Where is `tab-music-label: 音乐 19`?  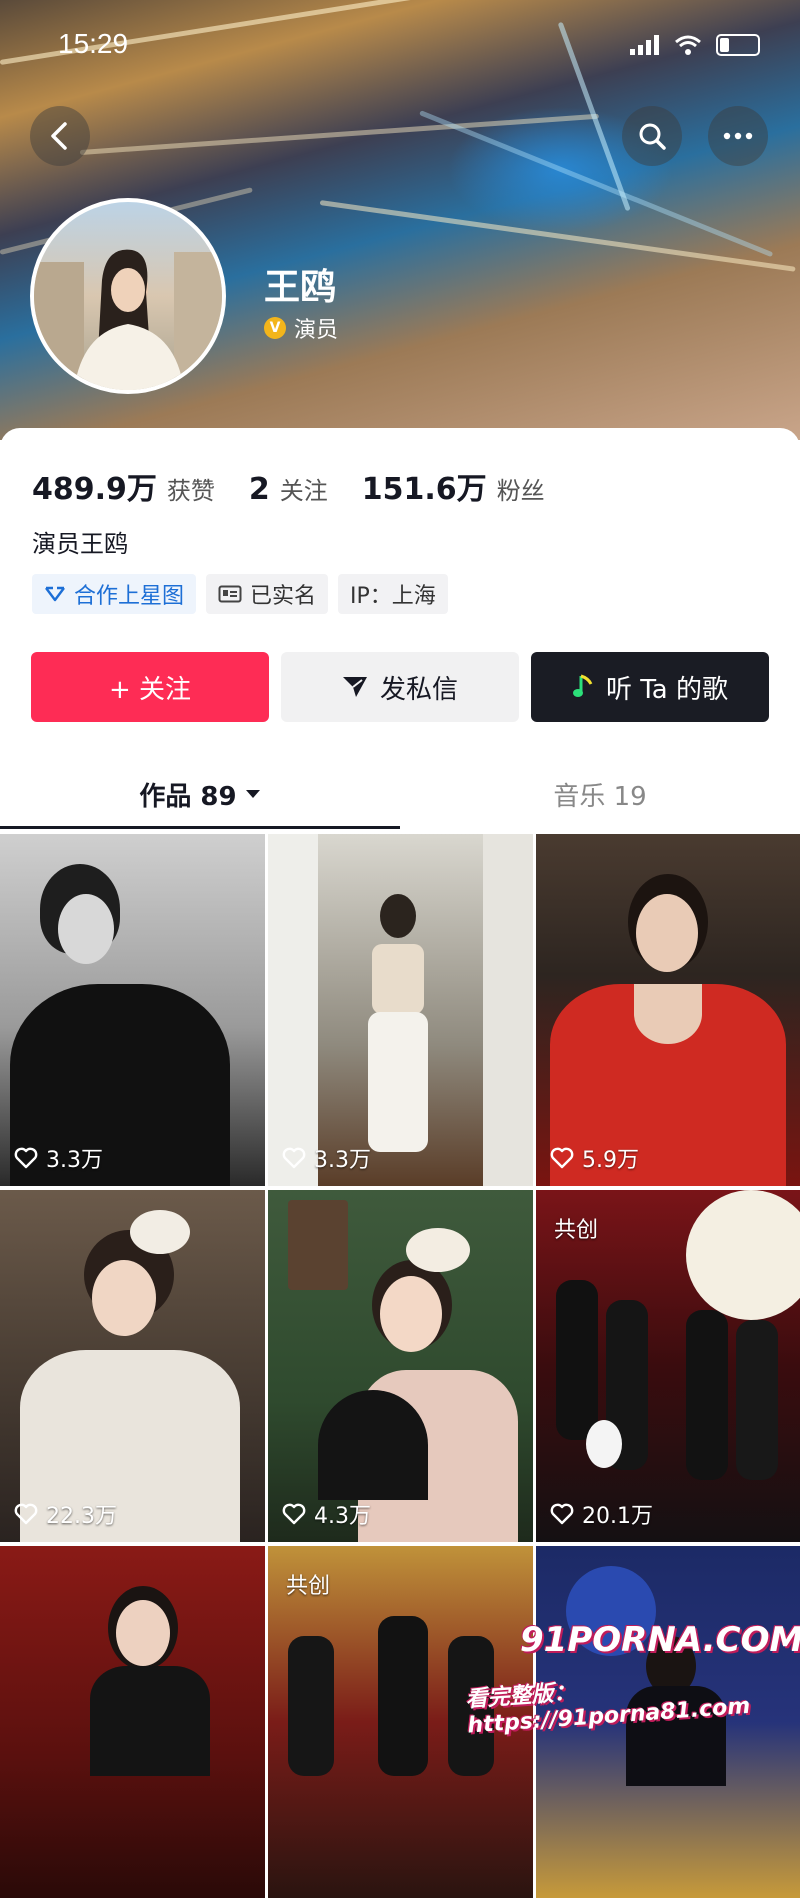
tab-music-label: 音乐 19 is located at coordinates (600, 796).